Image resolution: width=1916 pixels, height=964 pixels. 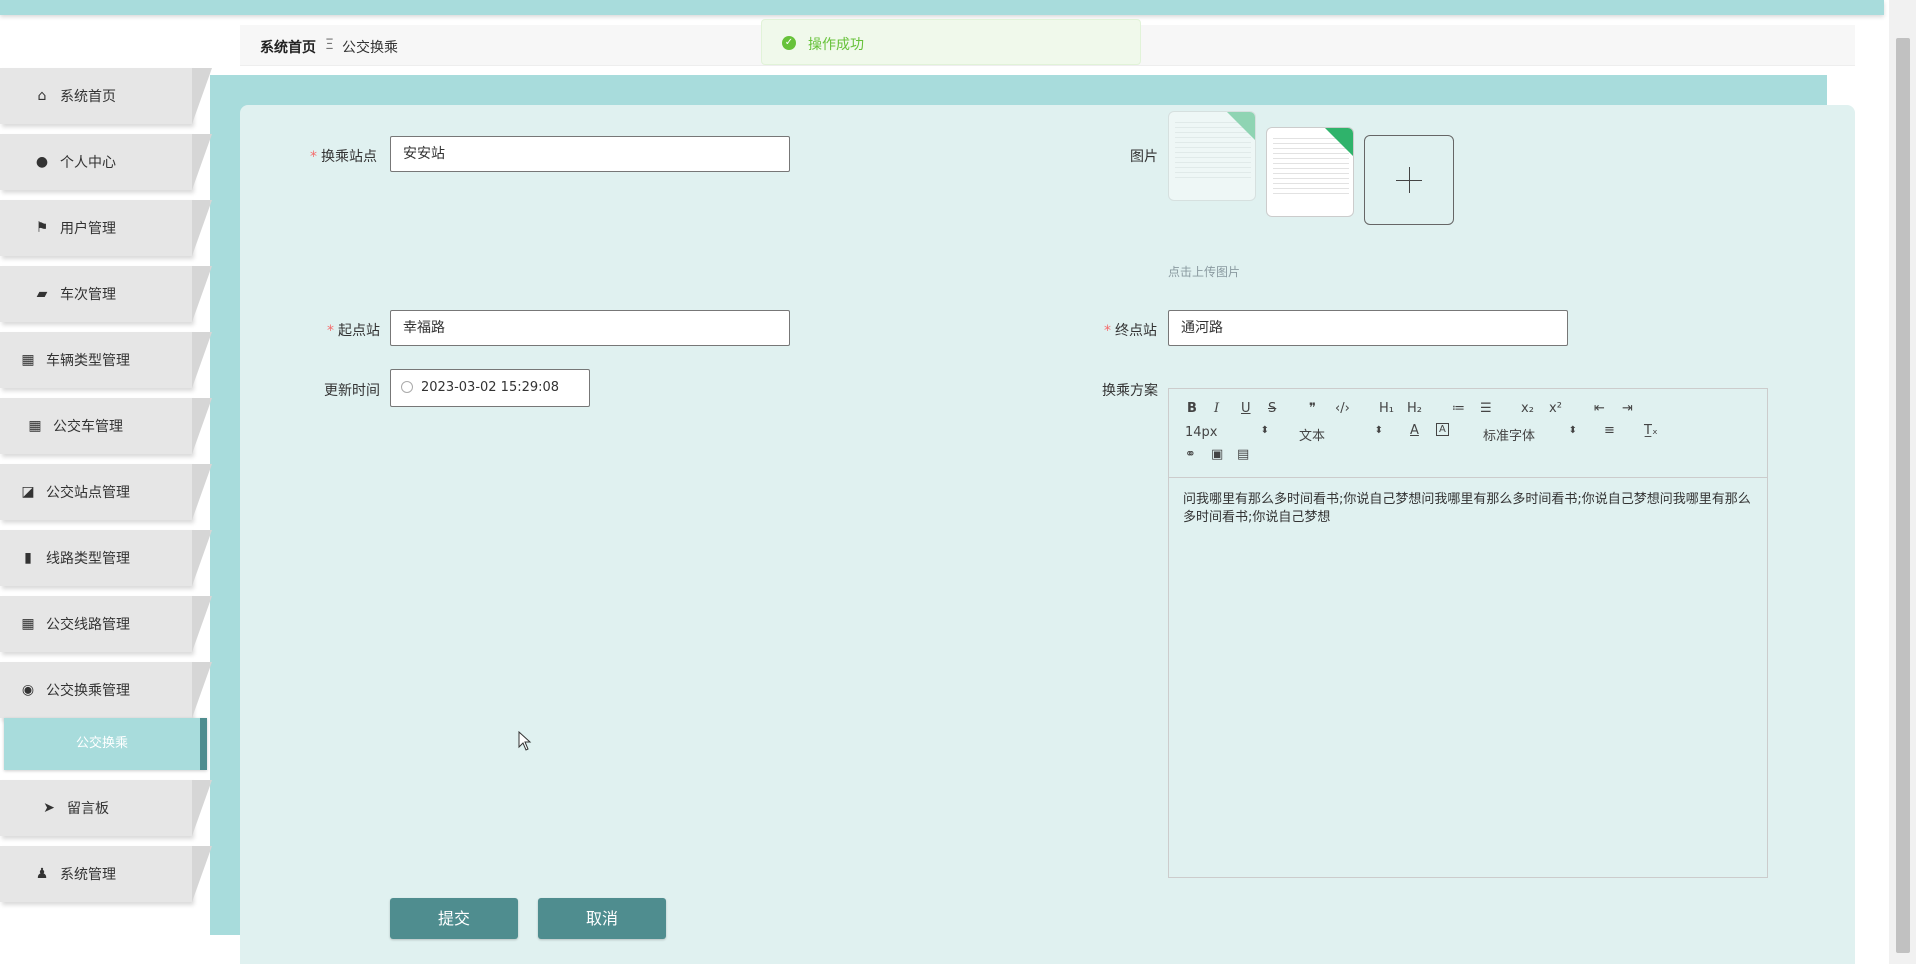 I want to click on sidebar-item-vehicle-types: ▦ 车辆类型管理, so click(x=106, y=360).